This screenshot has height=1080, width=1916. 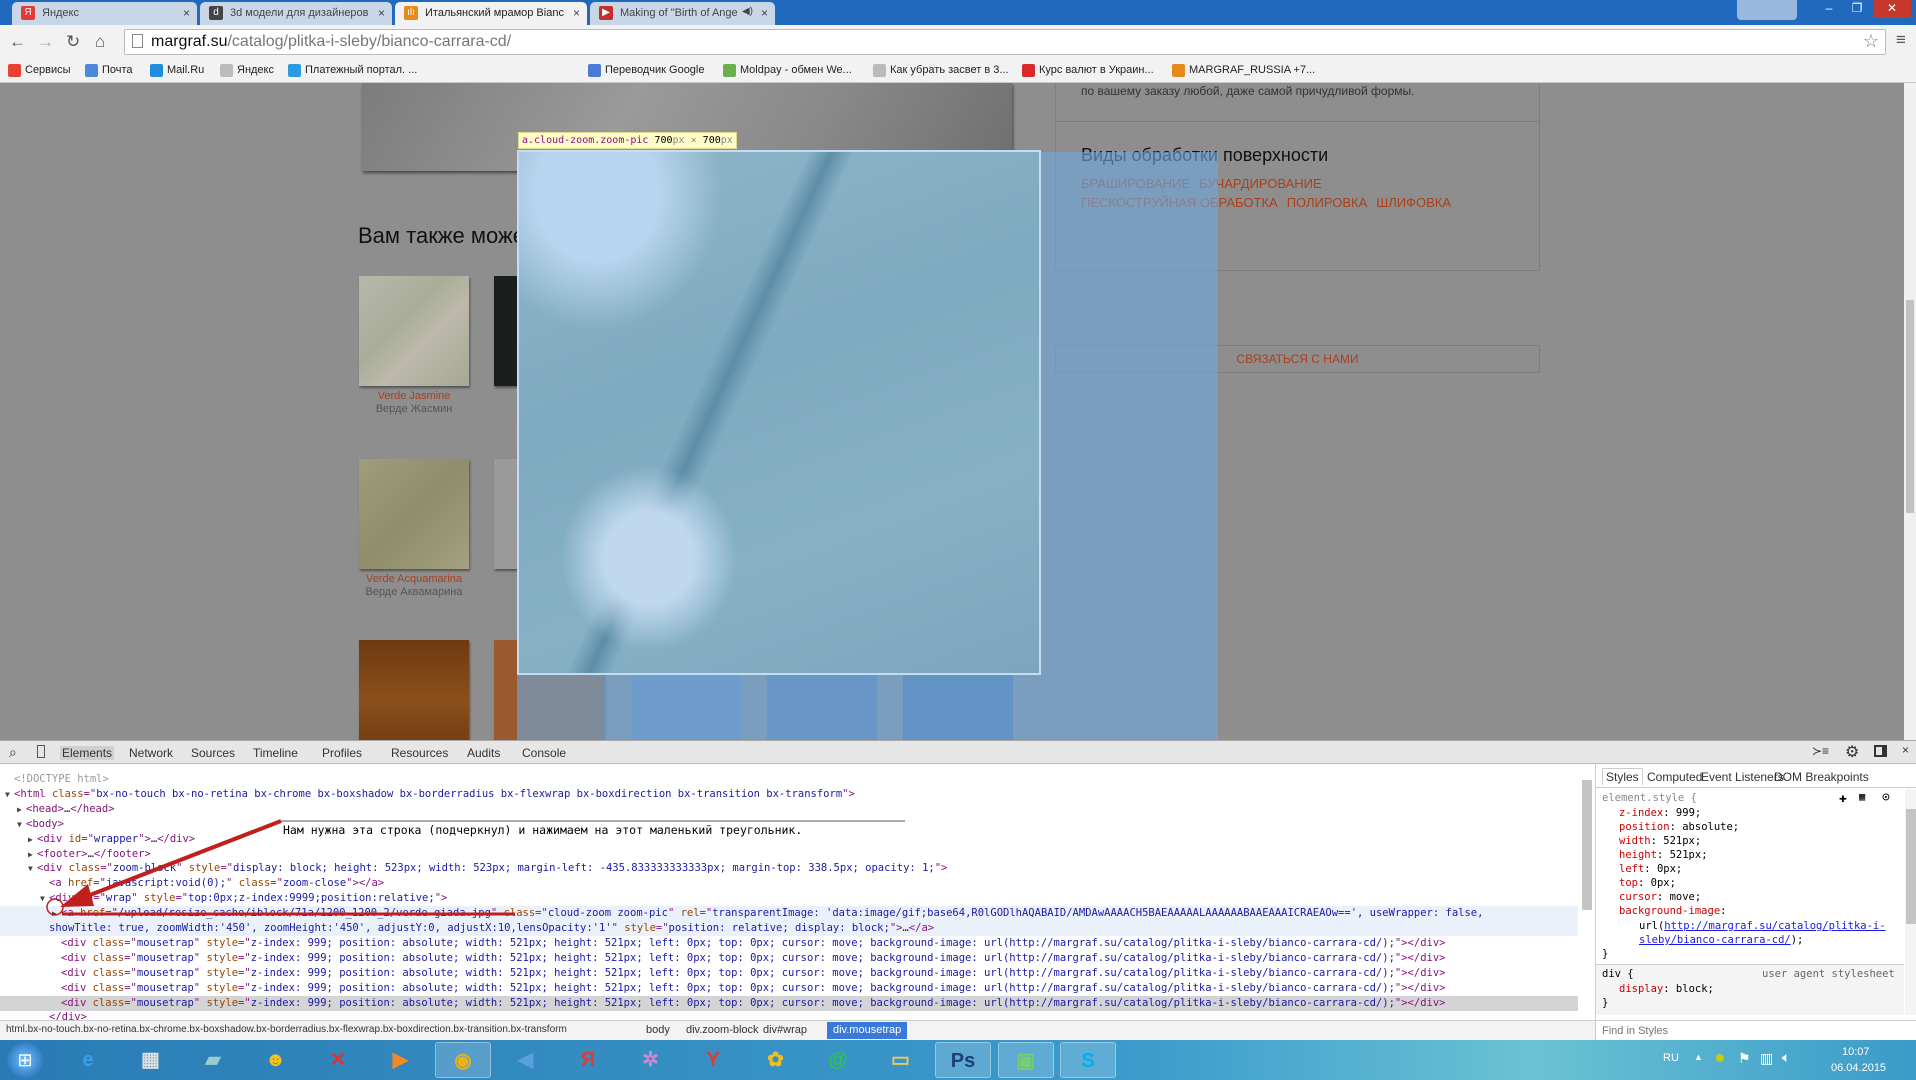 I want to click on dock-icon, so click(x=1880, y=751).